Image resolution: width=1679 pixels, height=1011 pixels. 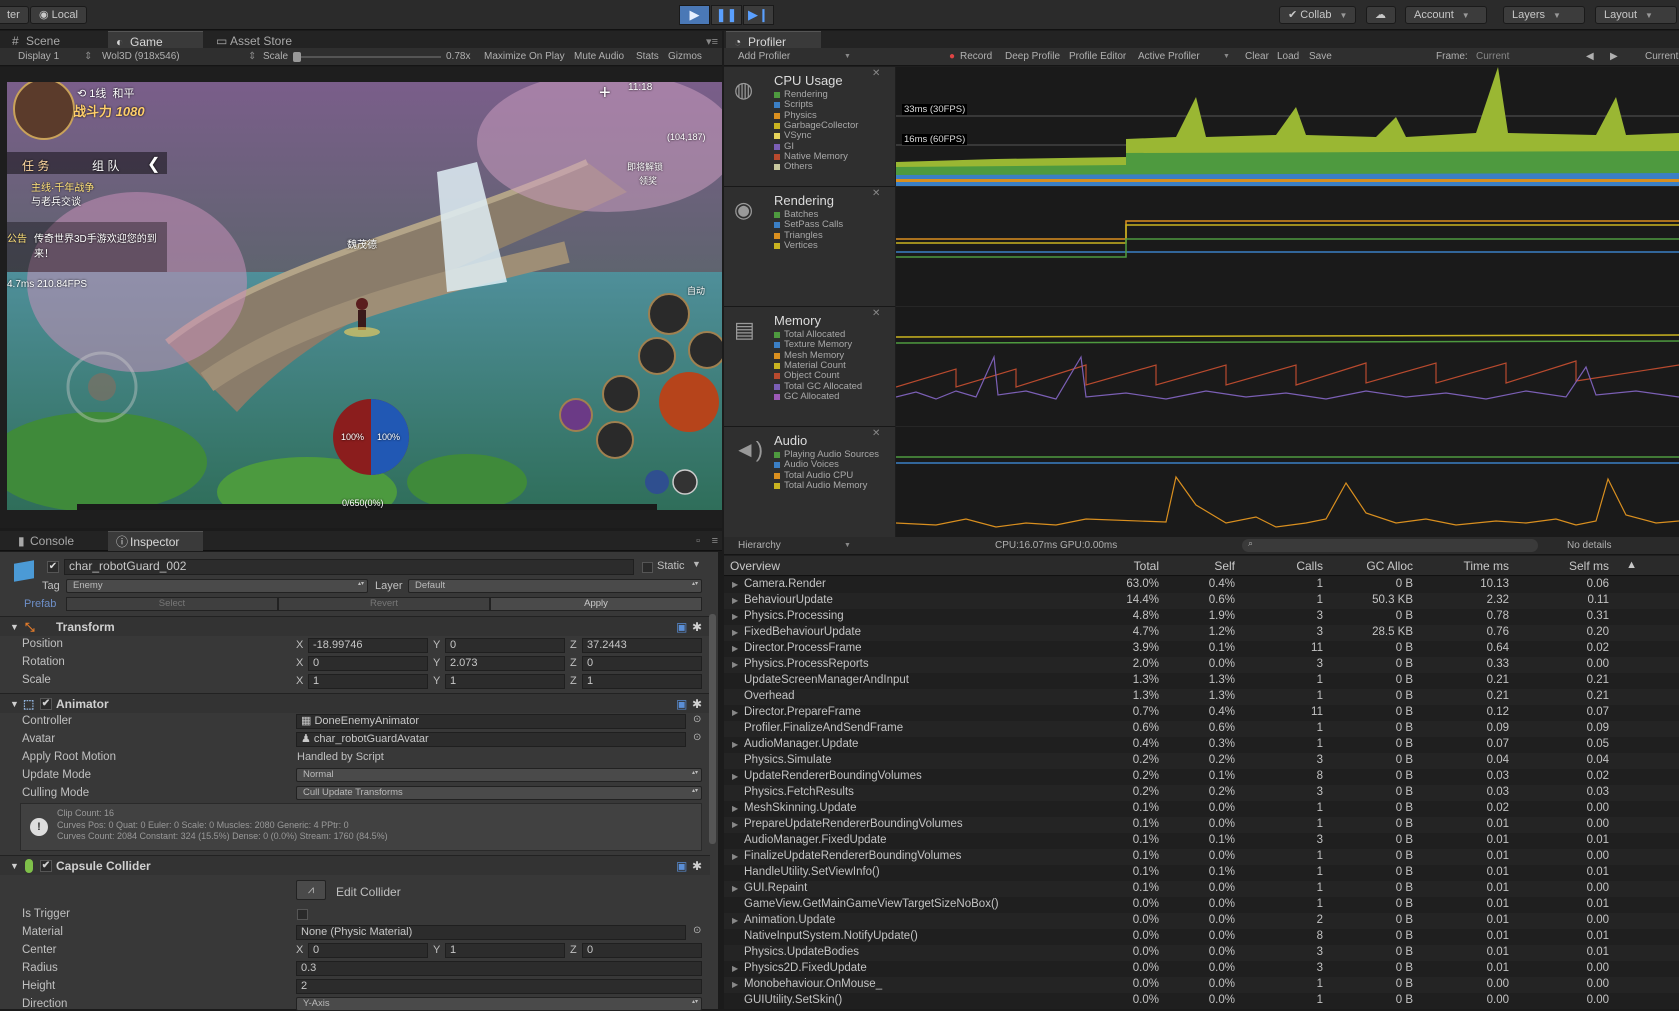 I want to click on collab-button: ✔ Collab ▼, so click(x=1318, y=15).